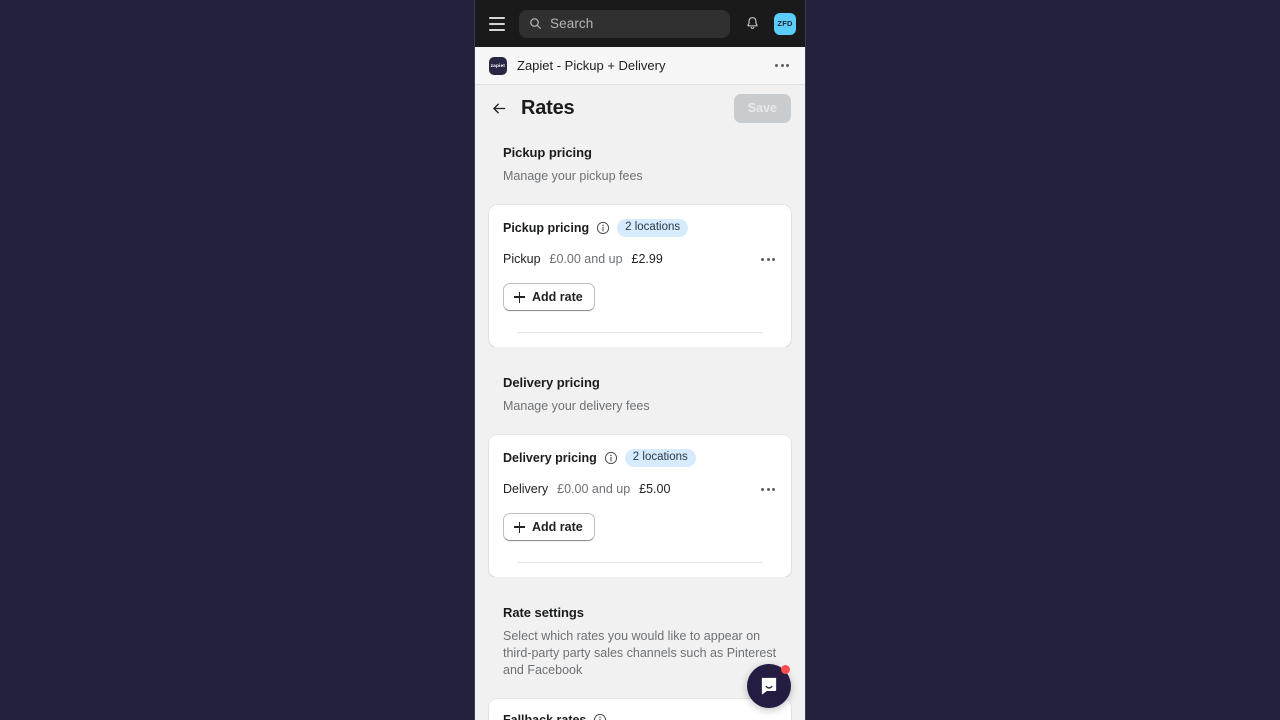  What do you see at coordinates (546, 228) in the screenshot?
I see `card-title: Pickup pricing` at bounding box center [546, 228].